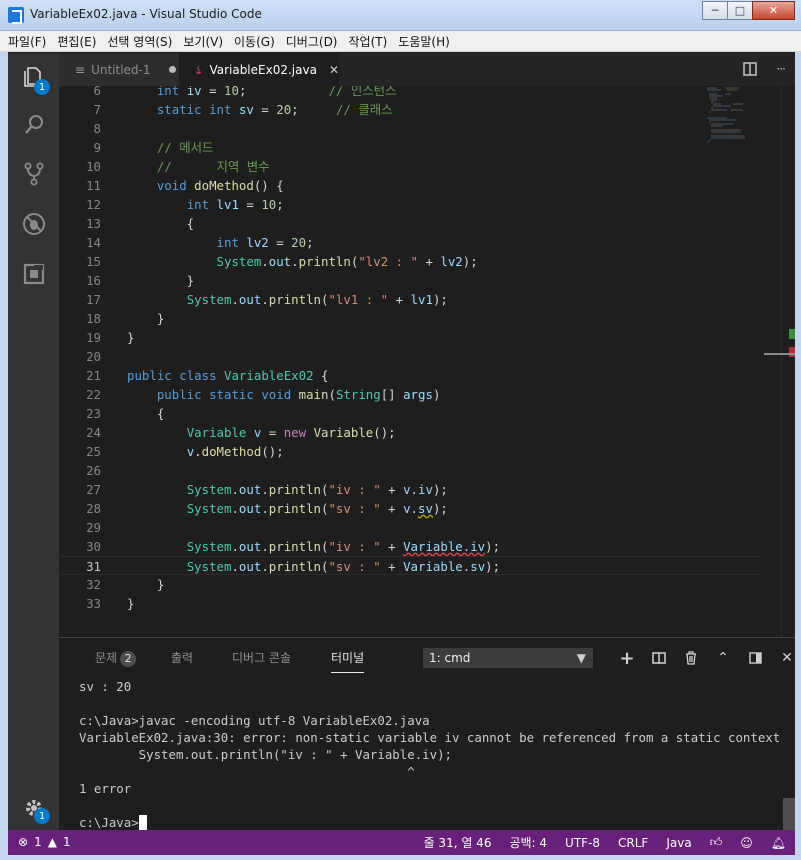 This screenshot has height=860, width=801. I want to click on line-number: 26, so click(93, 470).